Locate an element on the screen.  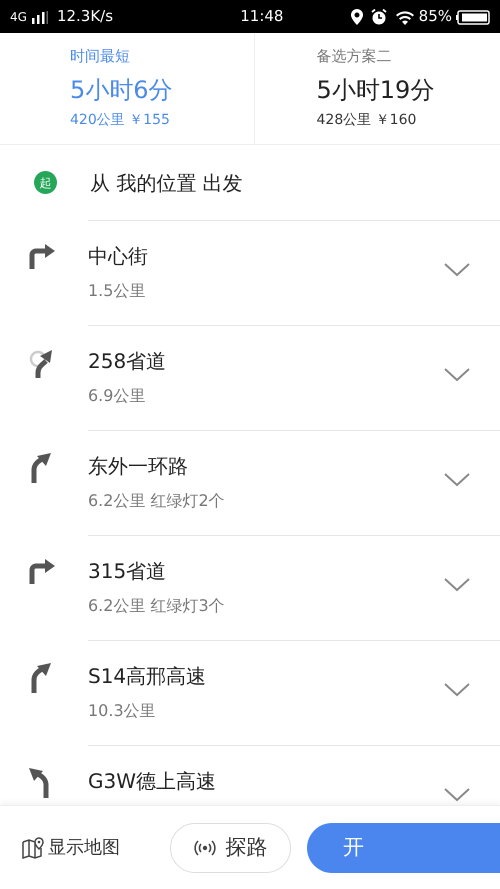
map-icon is located at coordinates (33, 847).